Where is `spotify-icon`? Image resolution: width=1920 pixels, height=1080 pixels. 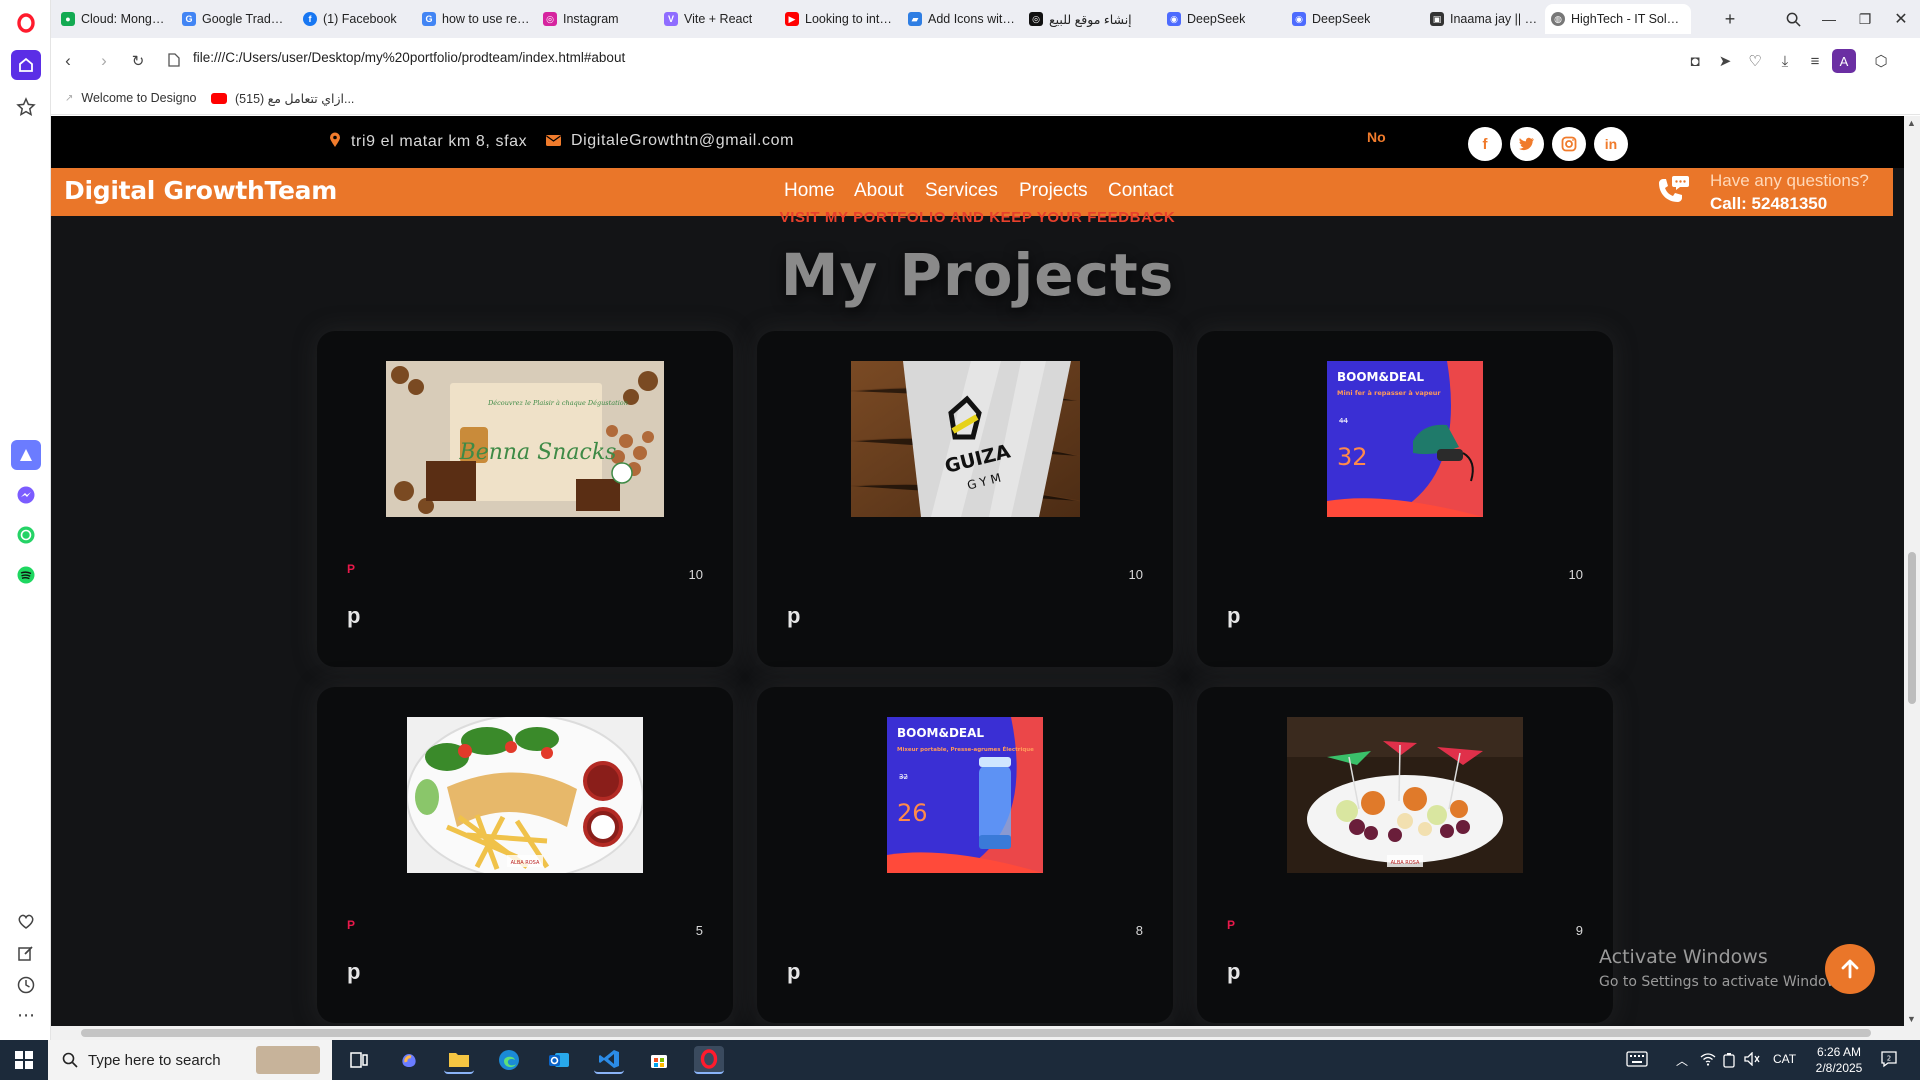
spotify-icon is located at coordinates (26, 575).